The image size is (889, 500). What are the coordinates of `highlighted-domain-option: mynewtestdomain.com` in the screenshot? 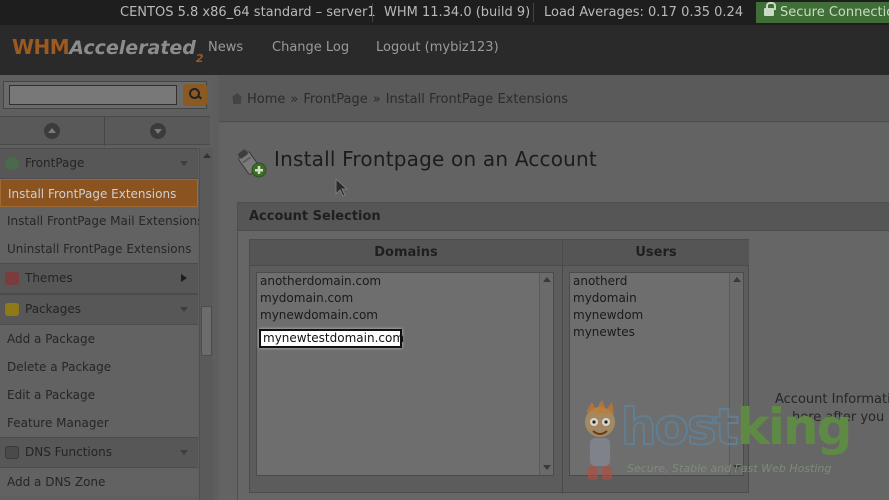 It's located at (331, 338).